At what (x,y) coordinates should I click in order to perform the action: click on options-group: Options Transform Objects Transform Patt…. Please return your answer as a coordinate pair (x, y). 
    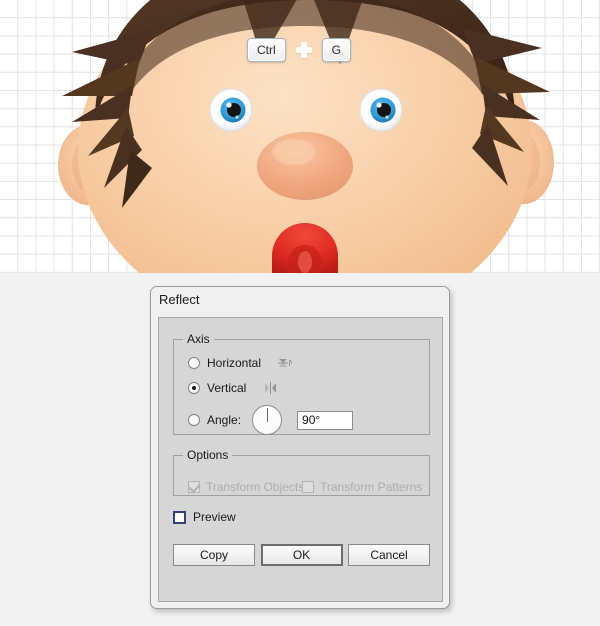
    Looking at the image, I should click on (301, 472).